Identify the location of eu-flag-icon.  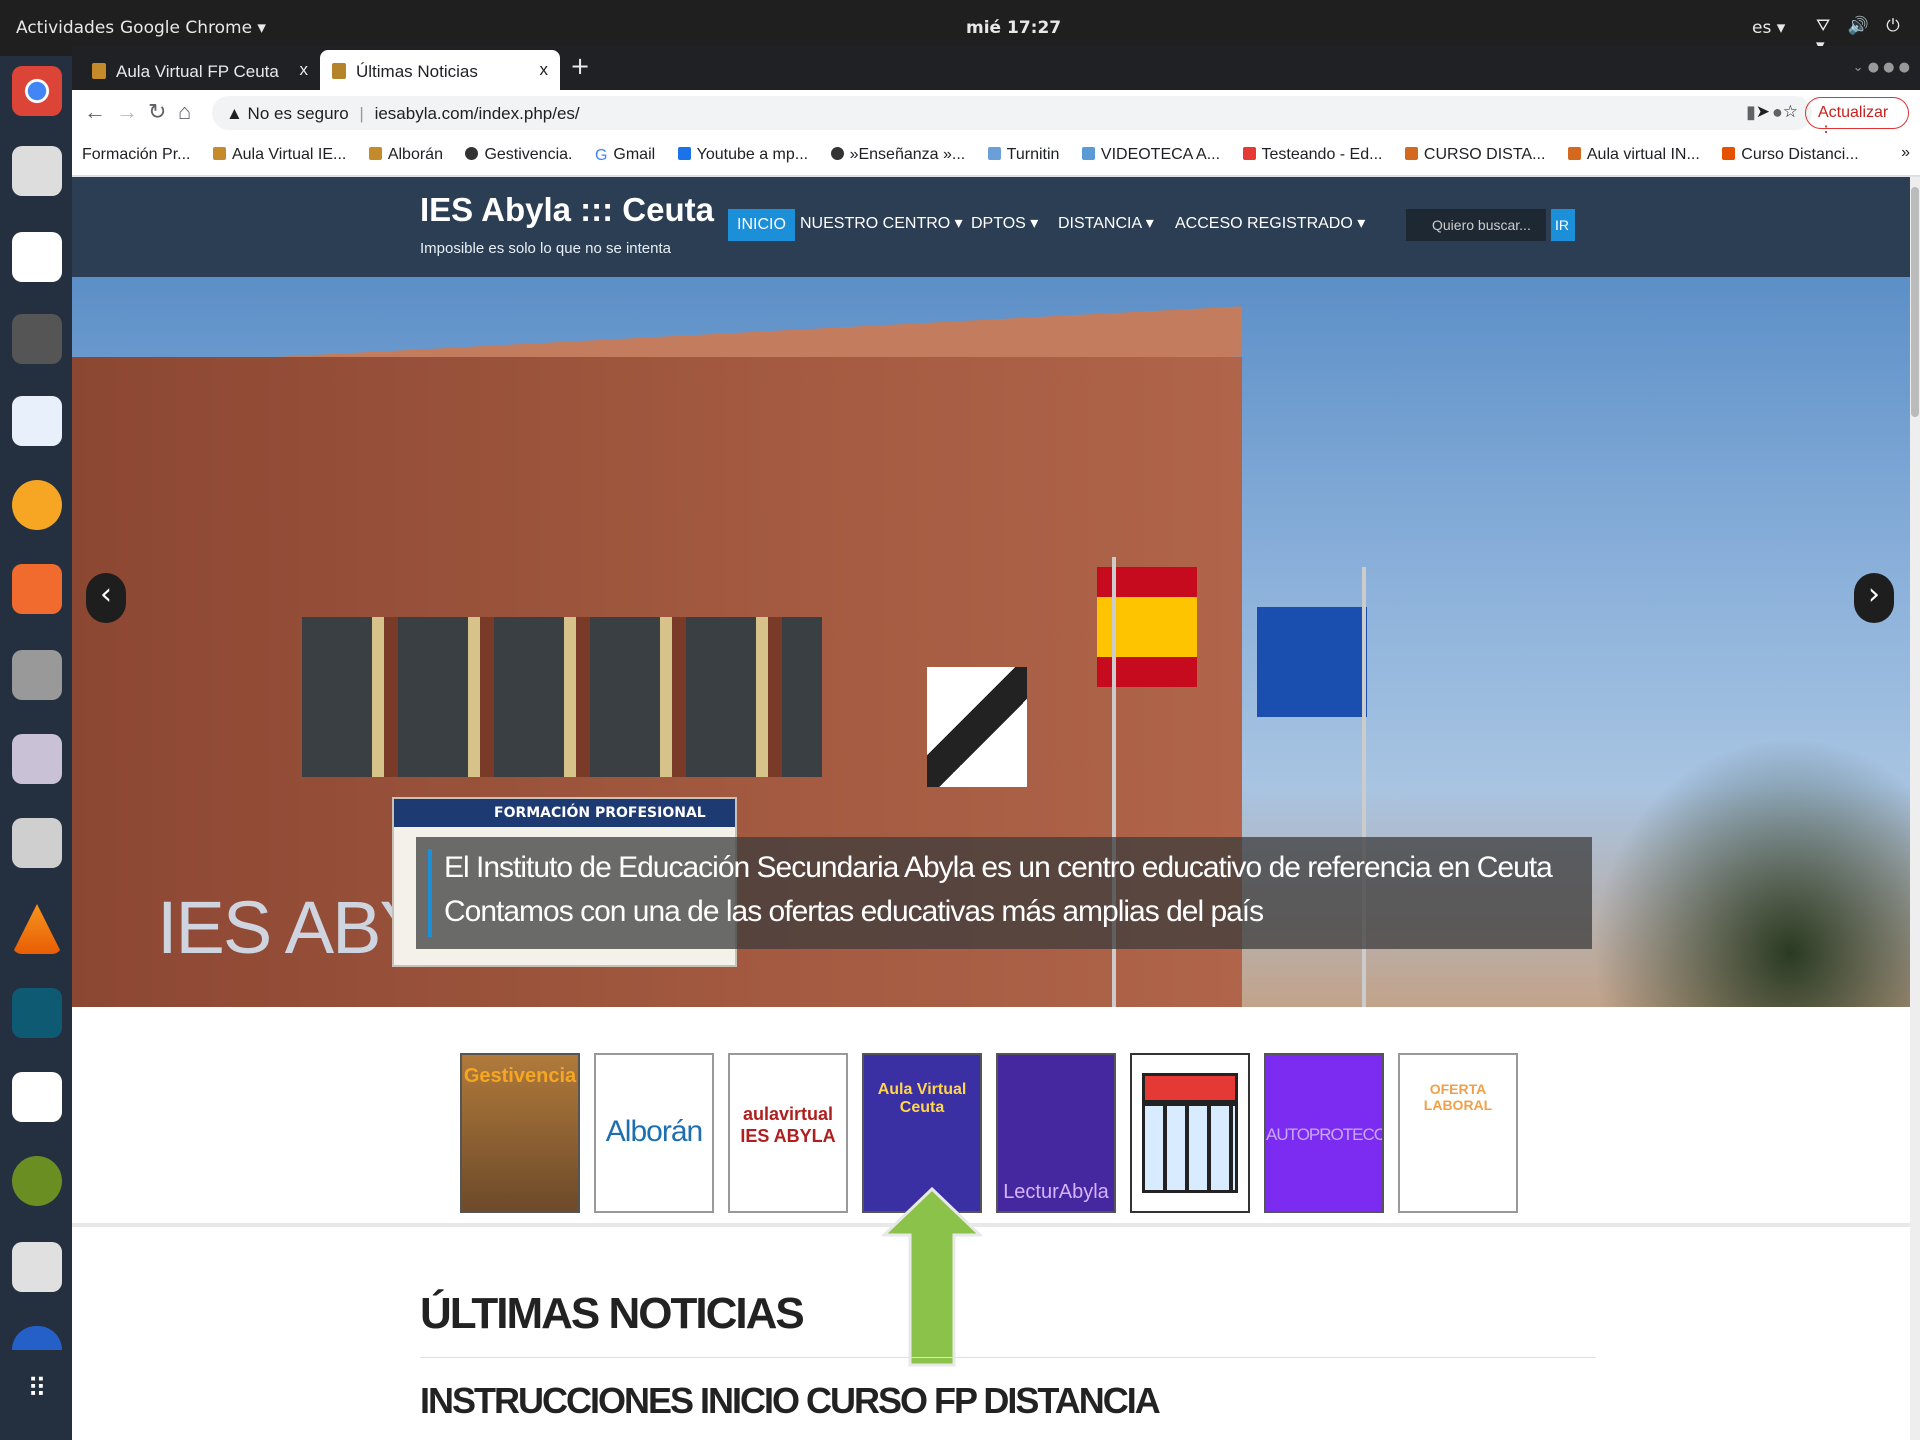
(1312, 662).